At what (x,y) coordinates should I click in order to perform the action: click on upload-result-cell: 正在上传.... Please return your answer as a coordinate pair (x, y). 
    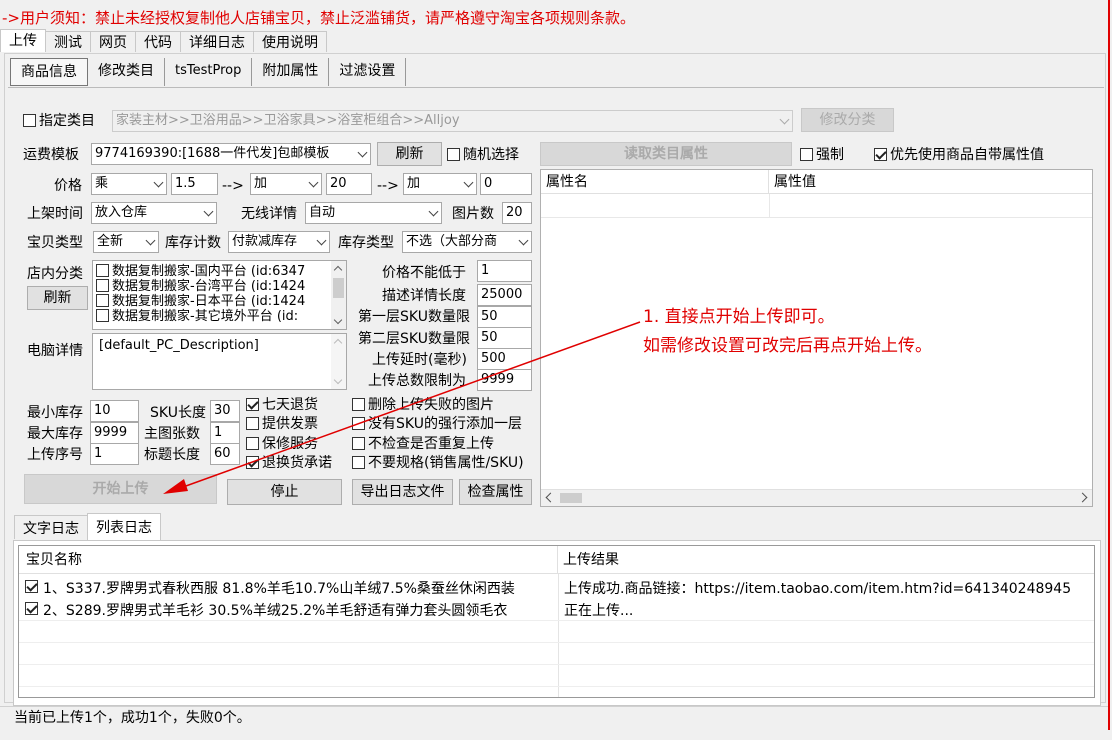
    Looking at the image, I should click on (599, 611).